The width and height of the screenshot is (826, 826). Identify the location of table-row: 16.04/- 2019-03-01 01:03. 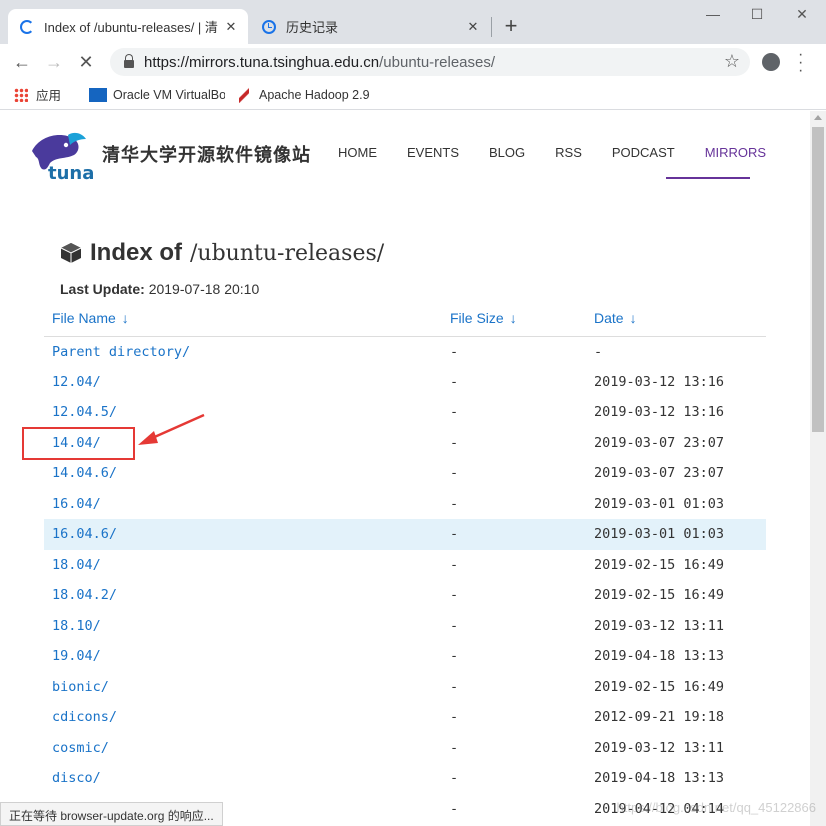
(405, 504).